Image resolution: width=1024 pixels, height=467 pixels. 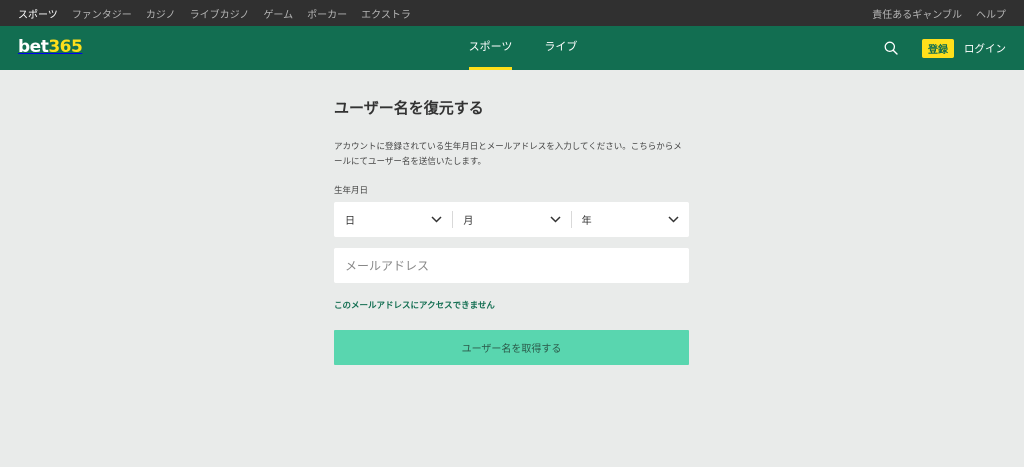 I want to click on cannot-access-email-link: このメールアドレスにアクセスできません, so click(x=511, y=305).